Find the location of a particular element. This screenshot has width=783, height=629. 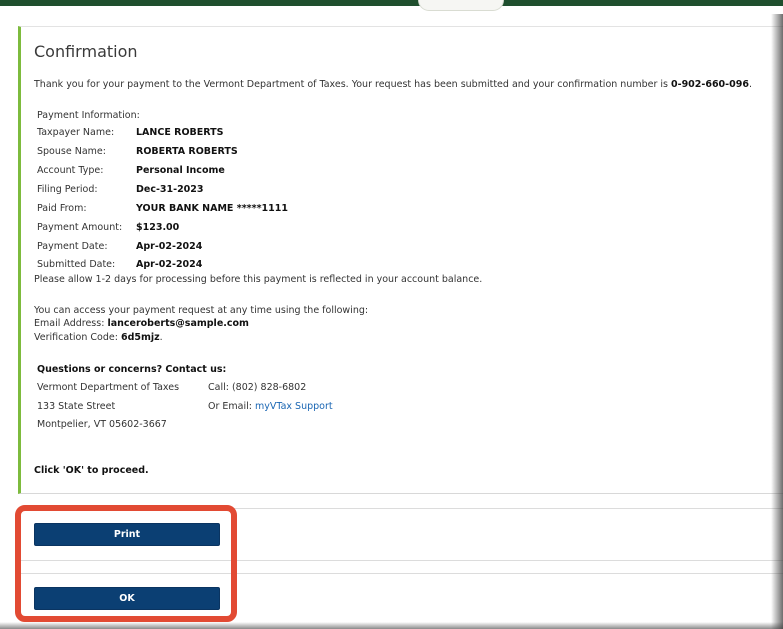

access-email-label: Email Address: is located at coordinates (69, 323).